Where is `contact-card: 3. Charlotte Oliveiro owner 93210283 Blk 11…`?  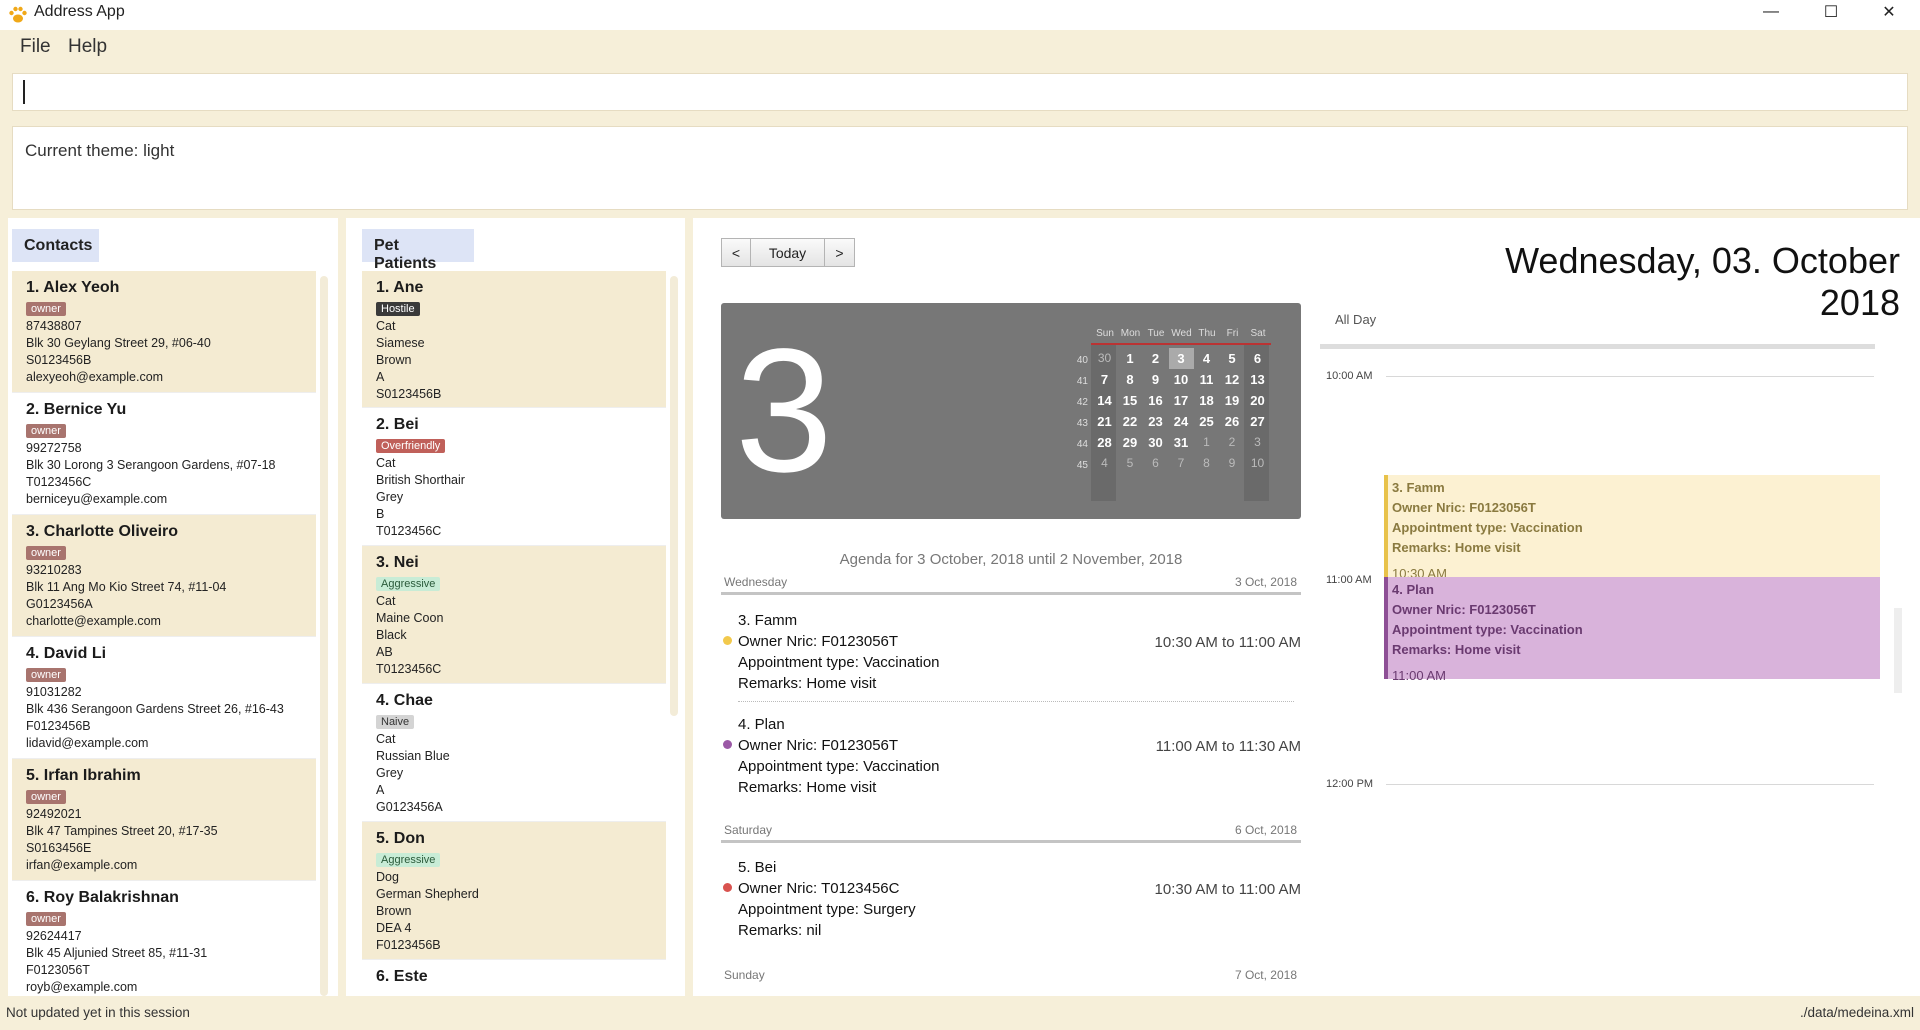
contact-card: 3. Charlotte Oliveiro owner 93210283 Blk 11… is located at coordinates (164, 576).